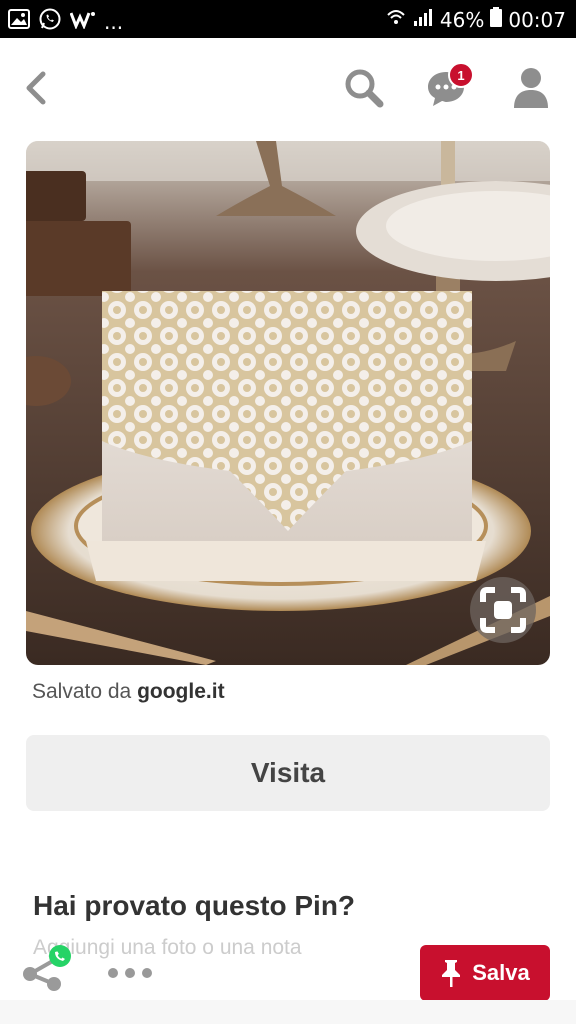  I want to click on app-w-notification-icon, so click(82, 21).